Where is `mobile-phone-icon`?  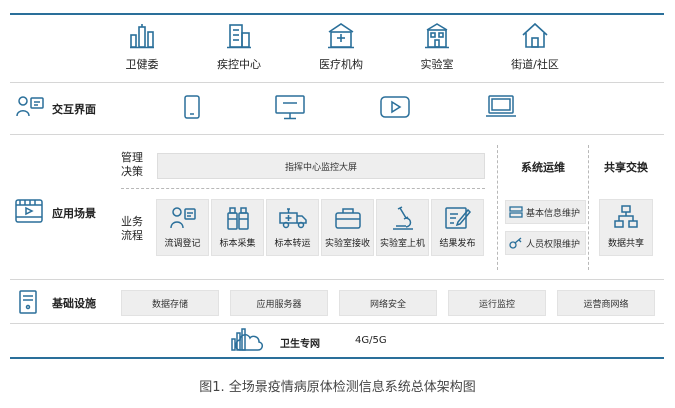 mobile-phone-icon is located at coordinates (192, 107).